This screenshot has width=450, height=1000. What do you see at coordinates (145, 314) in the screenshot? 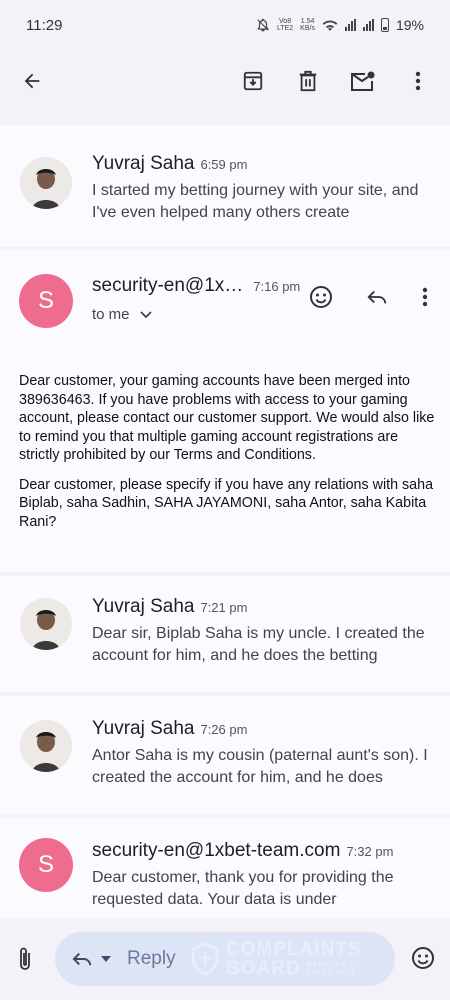
I see `chevron-down-icon` at bounding box center [145, 314].